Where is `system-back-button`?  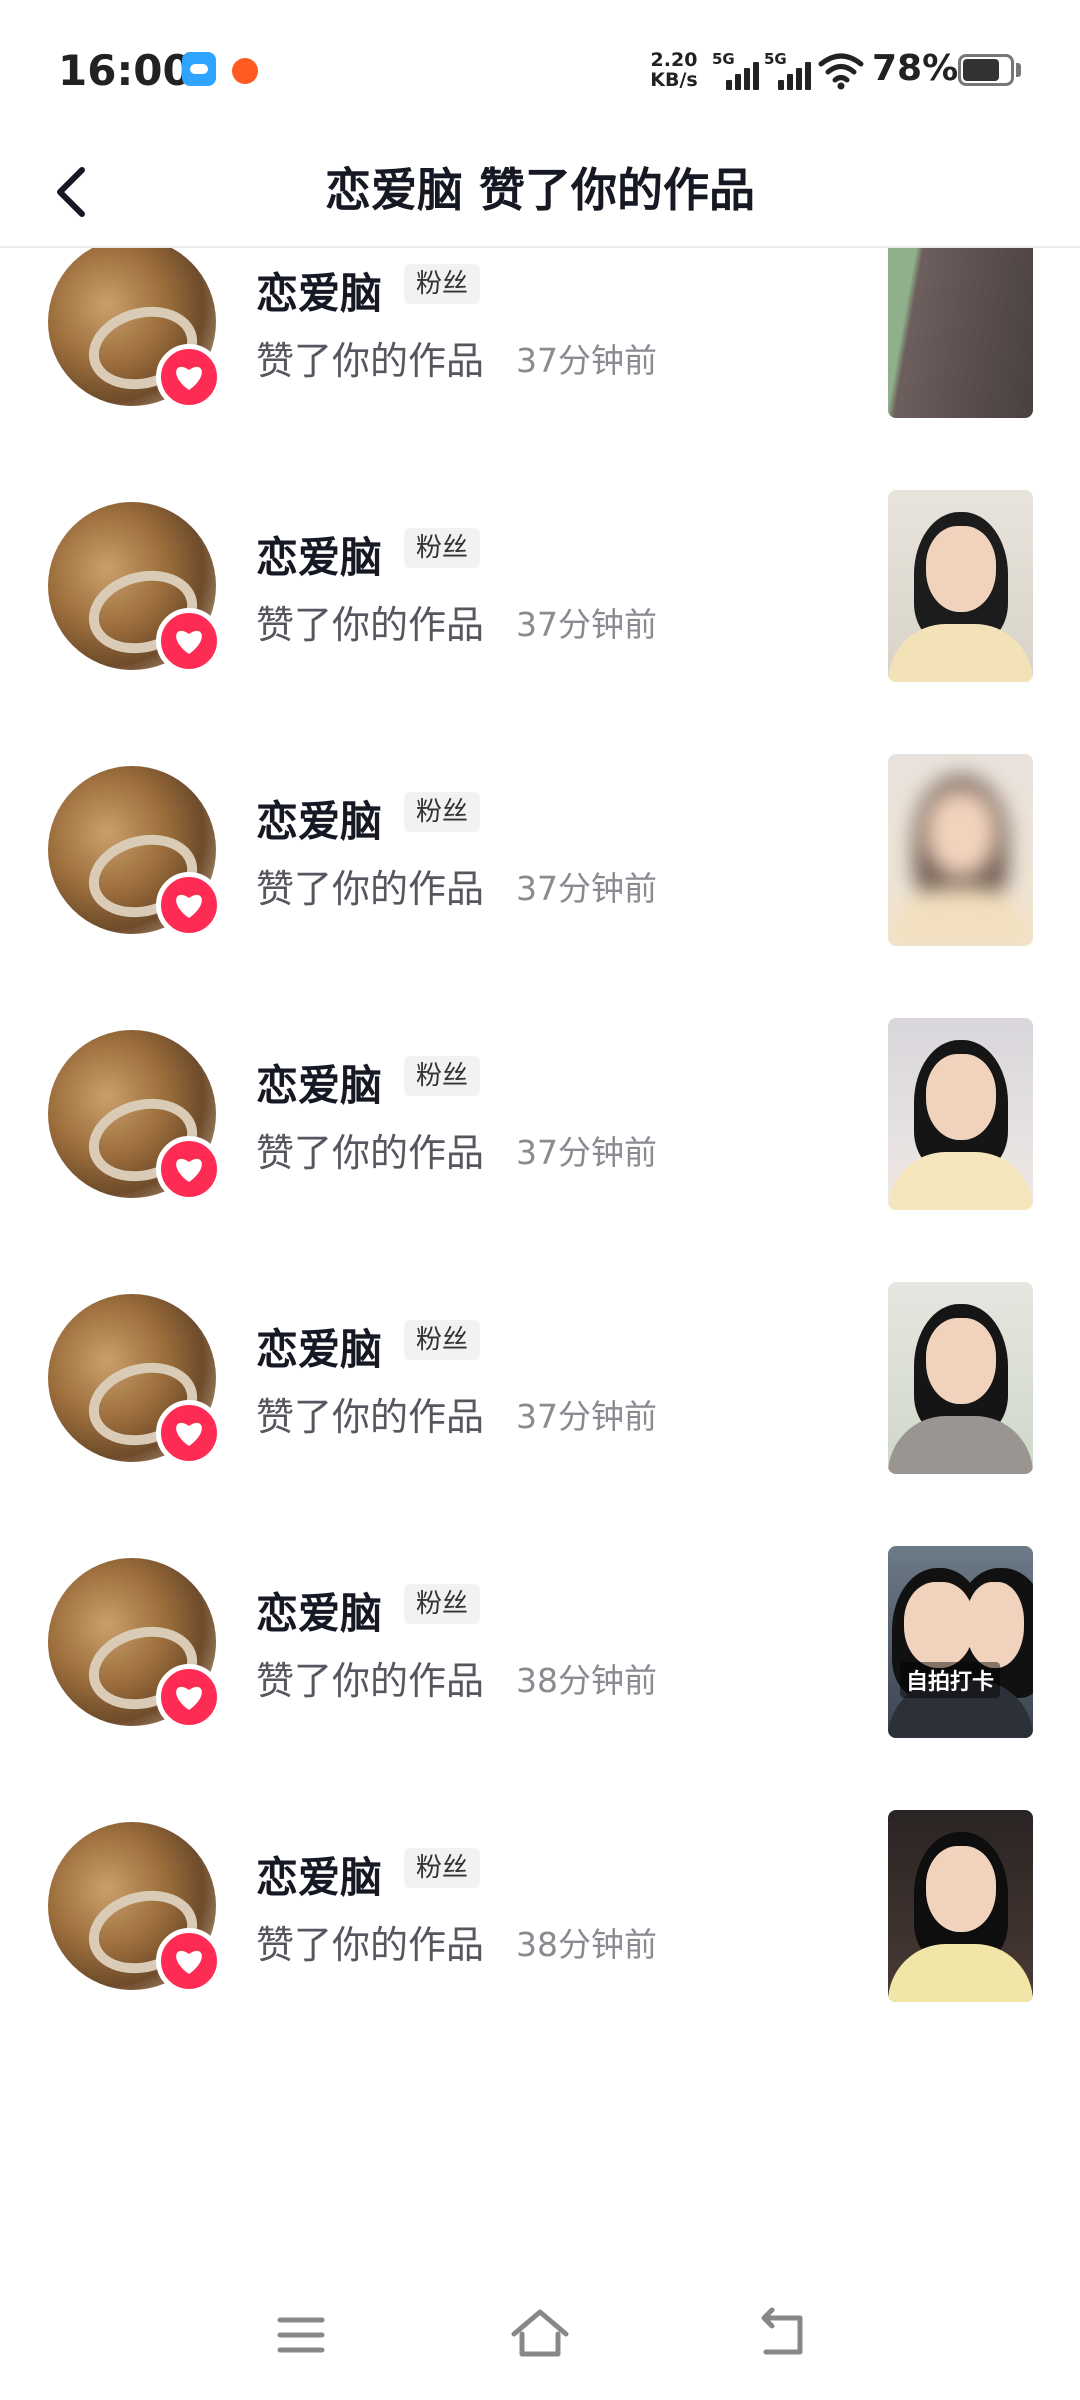 system-back-button is located at coordinates (782, 2335).